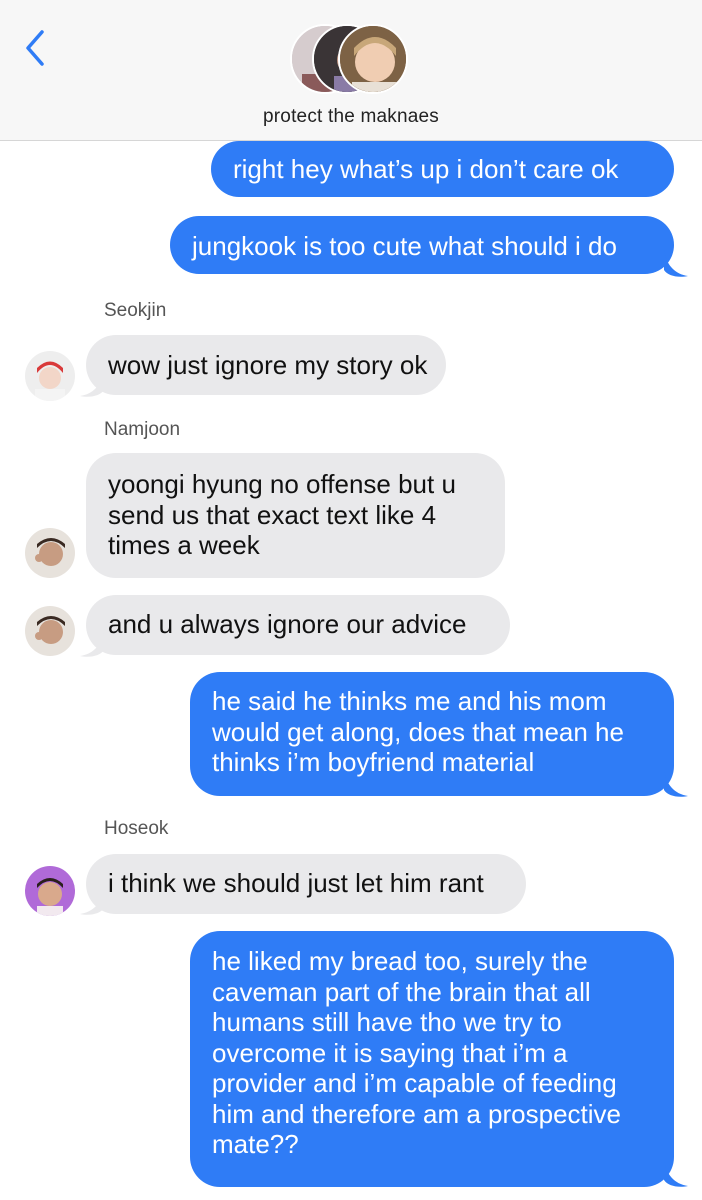  I want to click on message-line: times a week, so click(184, 545).